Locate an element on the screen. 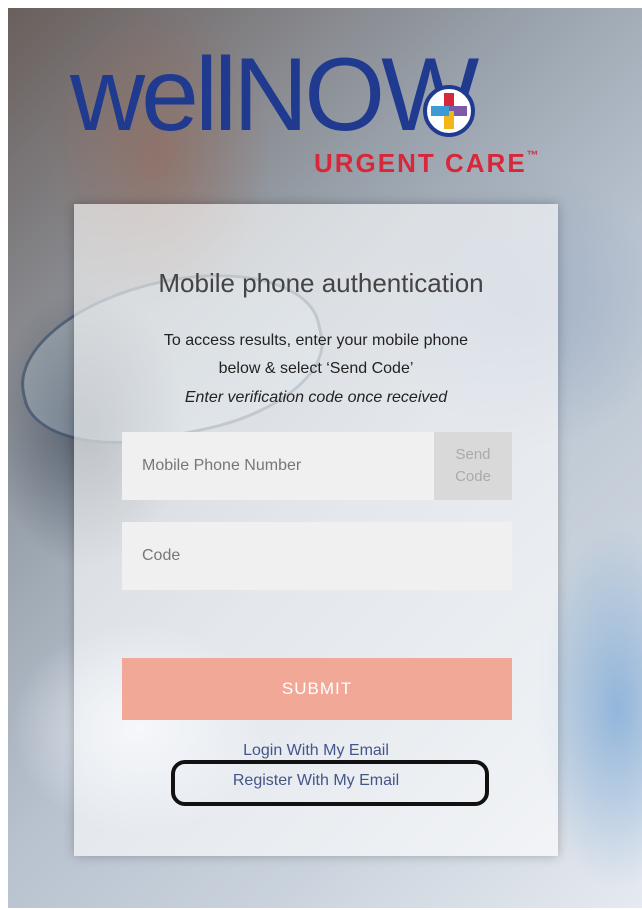 Image resolution: width=642 pixels, height=910 pixels. code-placeholder: Code is located at coordinates (161, 555).